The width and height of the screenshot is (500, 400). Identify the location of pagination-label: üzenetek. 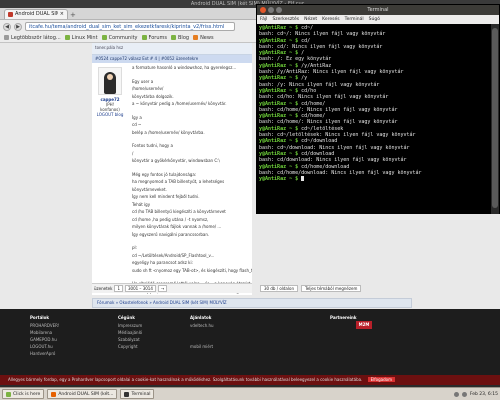
(103, 288).